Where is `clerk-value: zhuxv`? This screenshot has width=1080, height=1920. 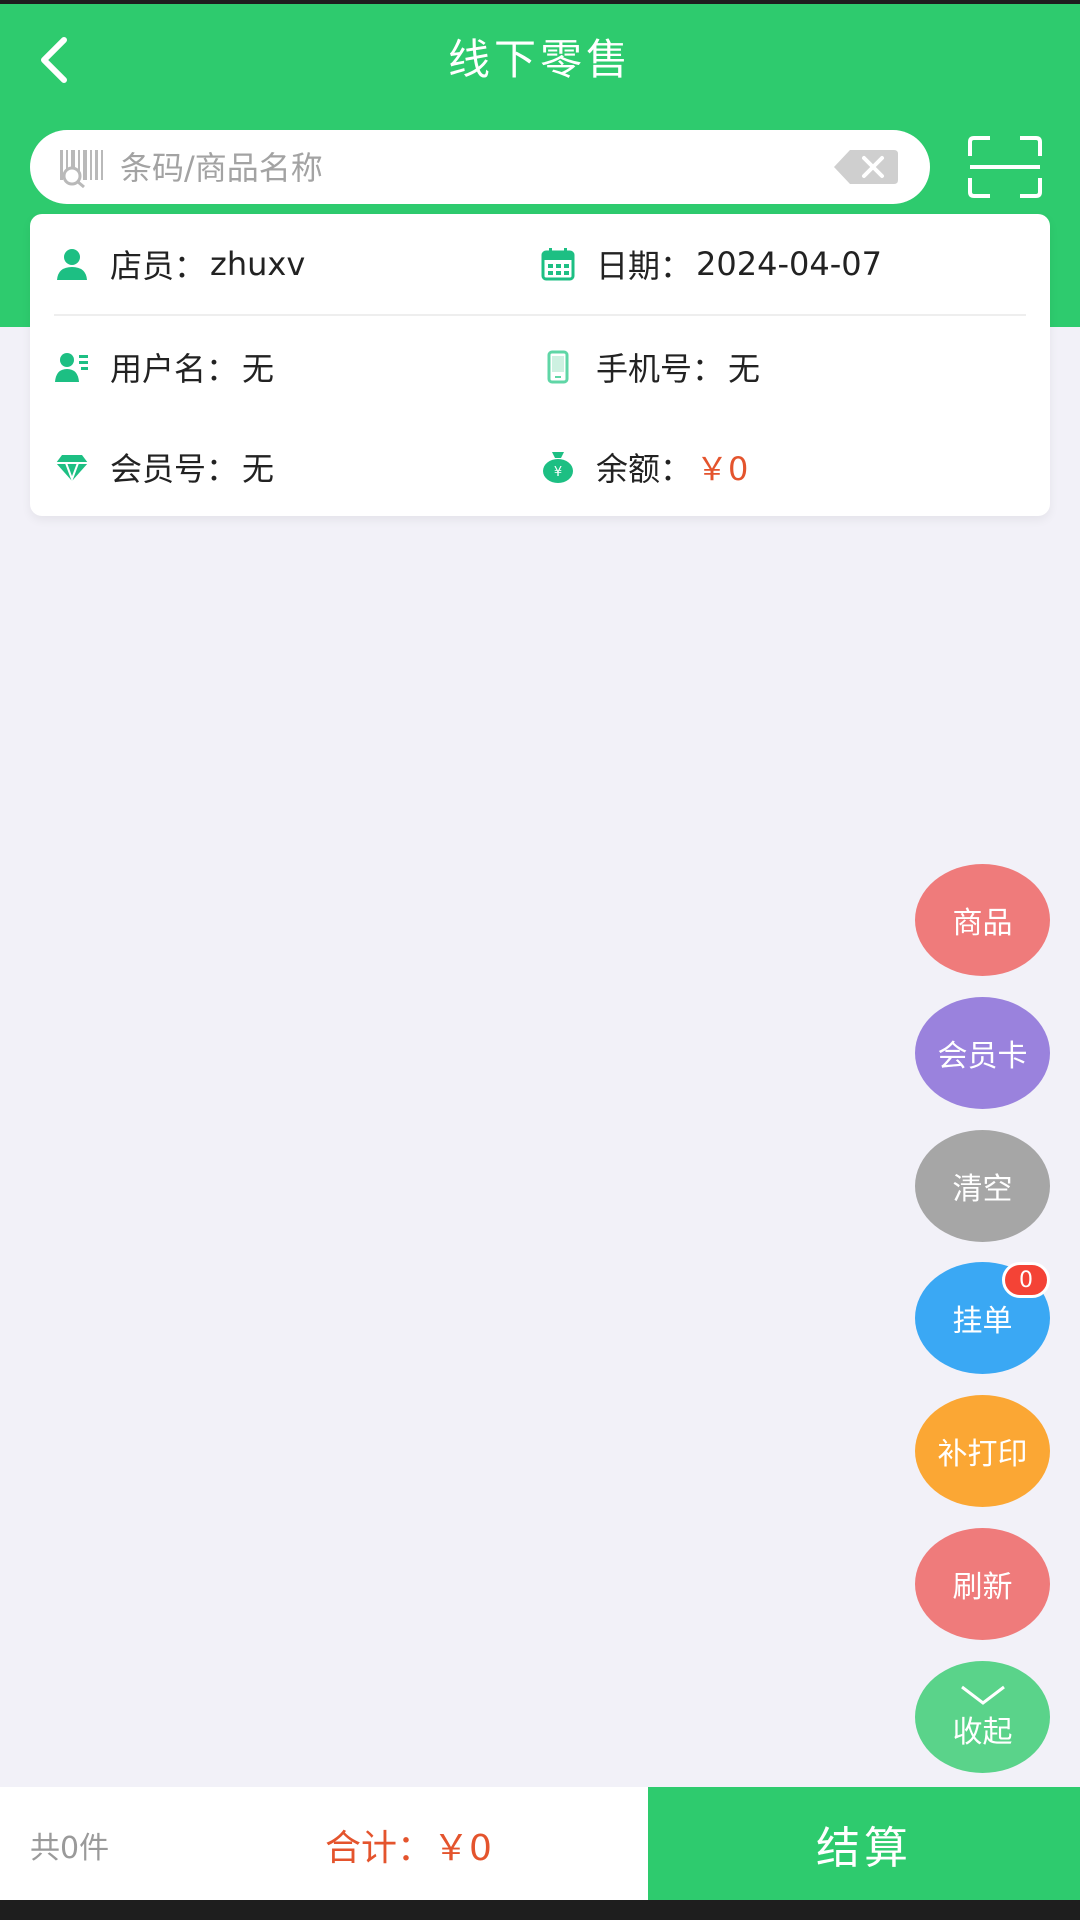 clerk-value: zhuxv is located at coordinates (258, 264).